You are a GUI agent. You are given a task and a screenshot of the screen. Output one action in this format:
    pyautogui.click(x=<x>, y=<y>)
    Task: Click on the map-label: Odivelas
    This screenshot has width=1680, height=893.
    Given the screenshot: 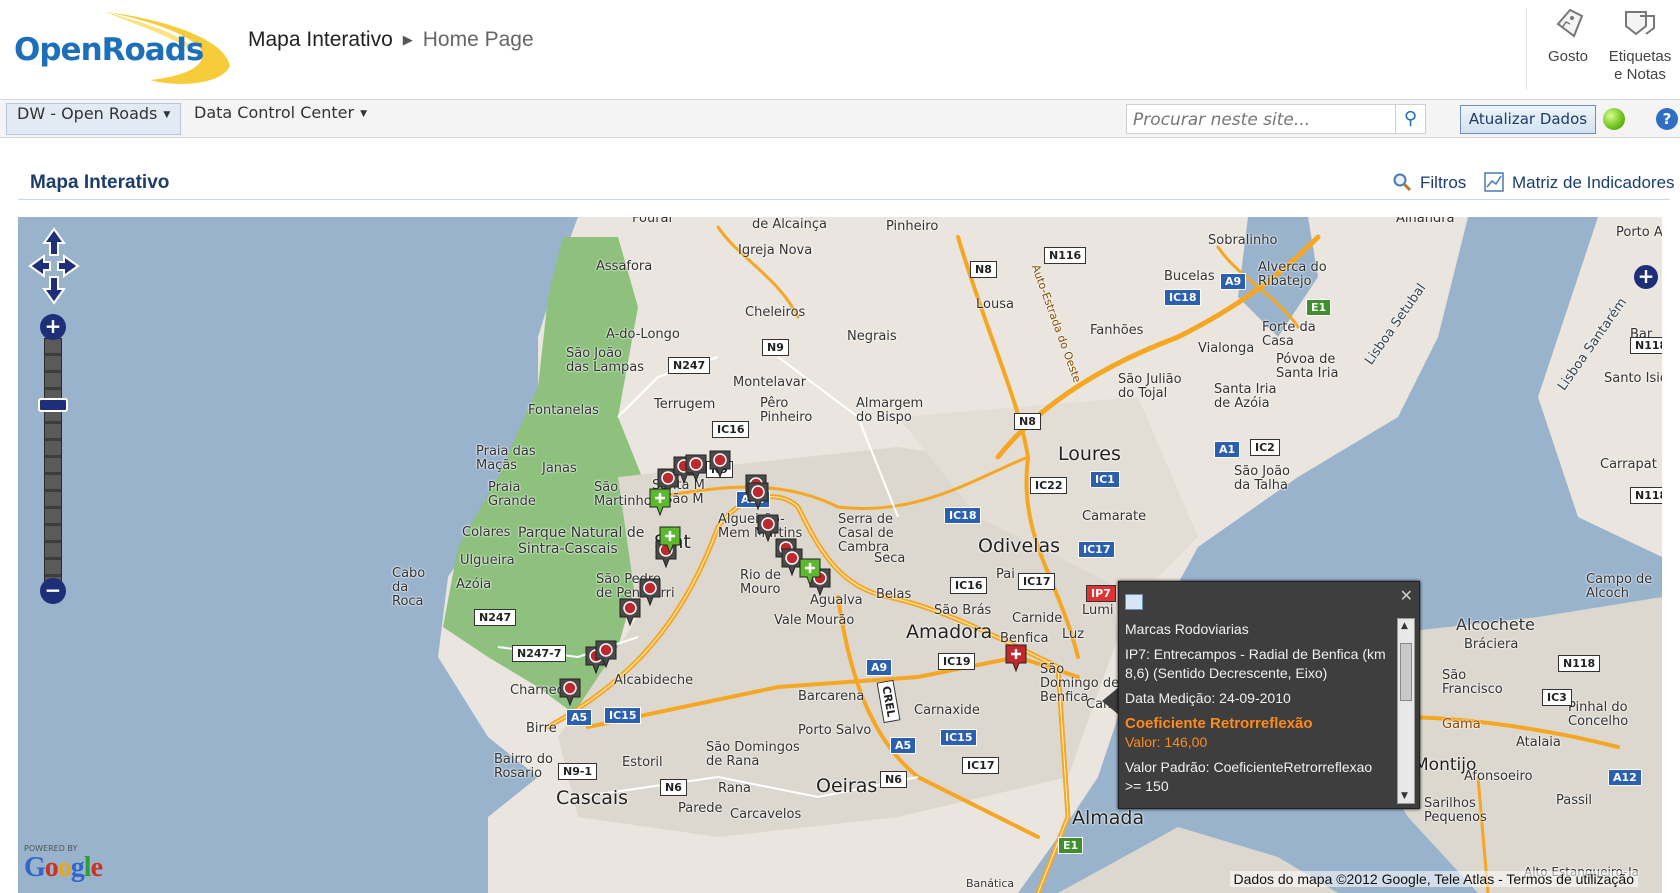 What is the action you would take?
    pyautogui.click(x=1019, y=546)
    